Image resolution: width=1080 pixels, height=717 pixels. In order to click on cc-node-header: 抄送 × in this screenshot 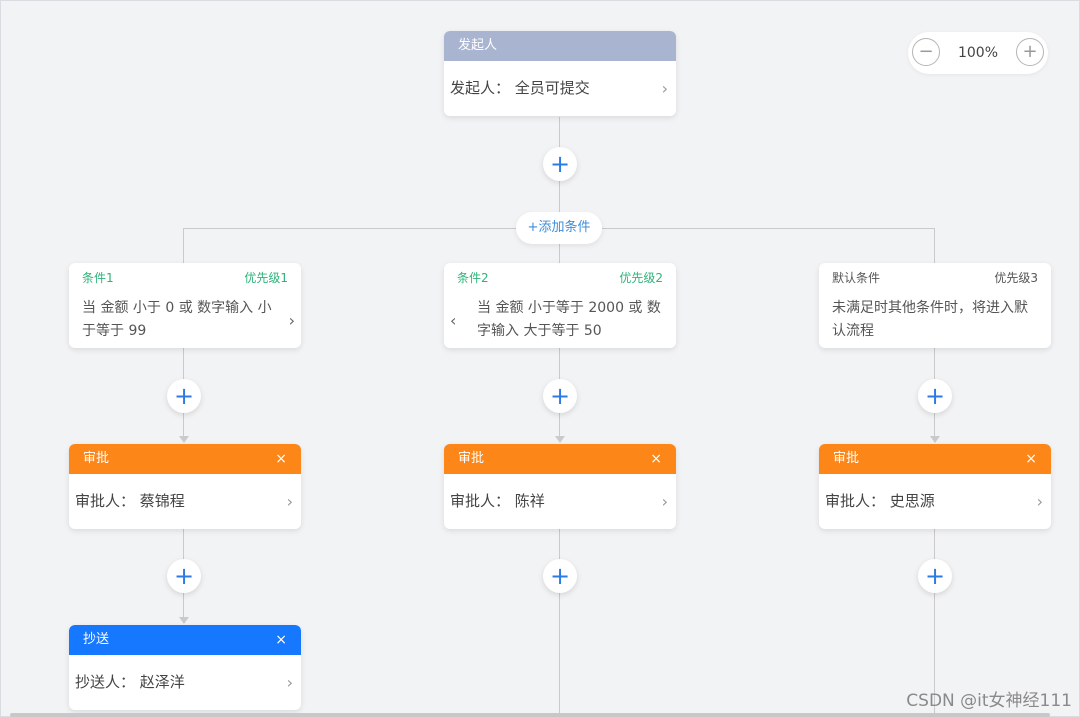, I will do `click(185, 640)`.